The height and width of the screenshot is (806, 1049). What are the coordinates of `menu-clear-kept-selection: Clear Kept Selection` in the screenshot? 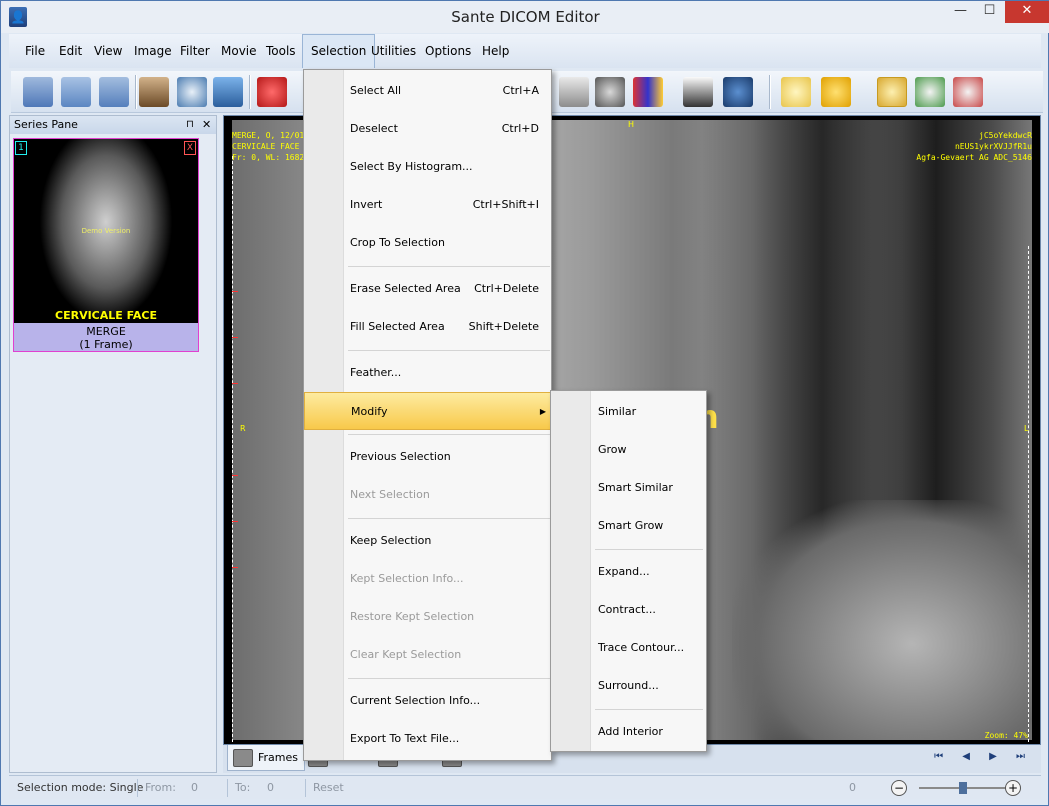 It's located at (427, 655).